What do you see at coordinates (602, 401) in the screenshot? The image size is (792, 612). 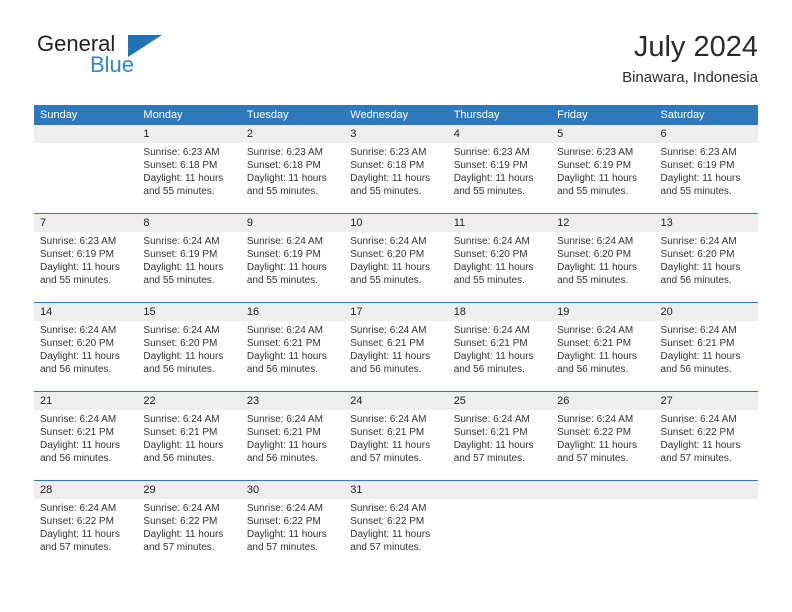 I see `day-number: 26` at bounding box center [602, 401].